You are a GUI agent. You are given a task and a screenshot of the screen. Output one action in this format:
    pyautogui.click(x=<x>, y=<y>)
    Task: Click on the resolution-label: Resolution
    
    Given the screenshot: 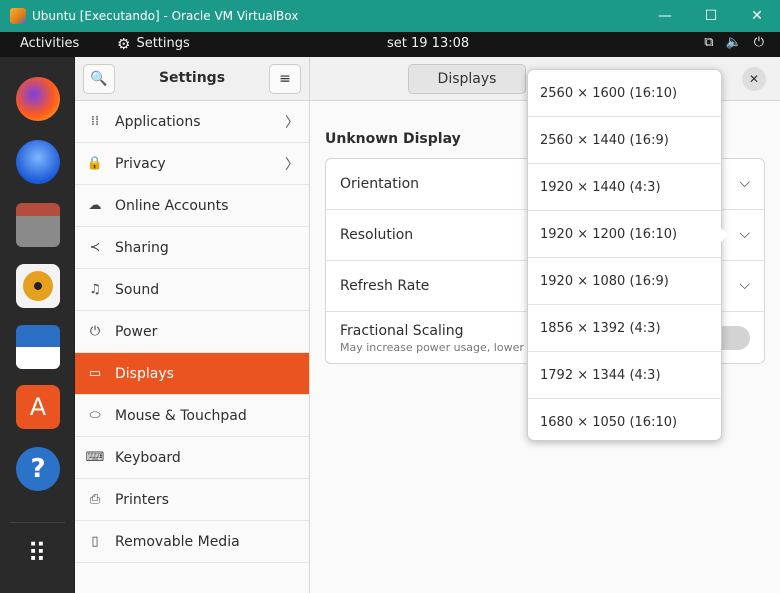 What is the action you would take?
    pyautogui.click(x=377, y=235)
    